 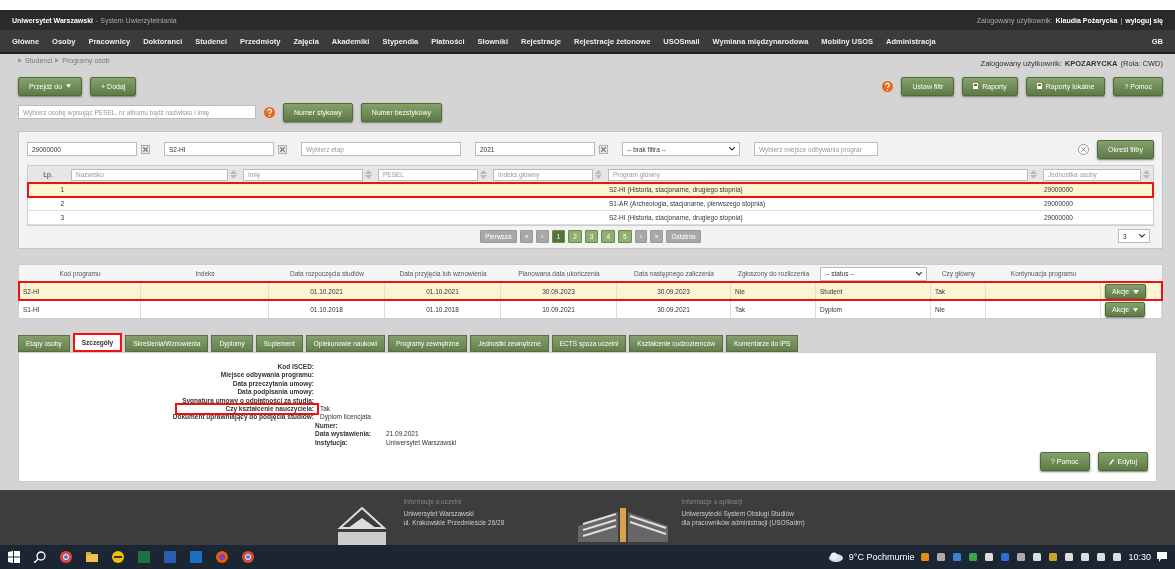 I want to click on clock-time: 10:30, so click(x=1139, y=557).